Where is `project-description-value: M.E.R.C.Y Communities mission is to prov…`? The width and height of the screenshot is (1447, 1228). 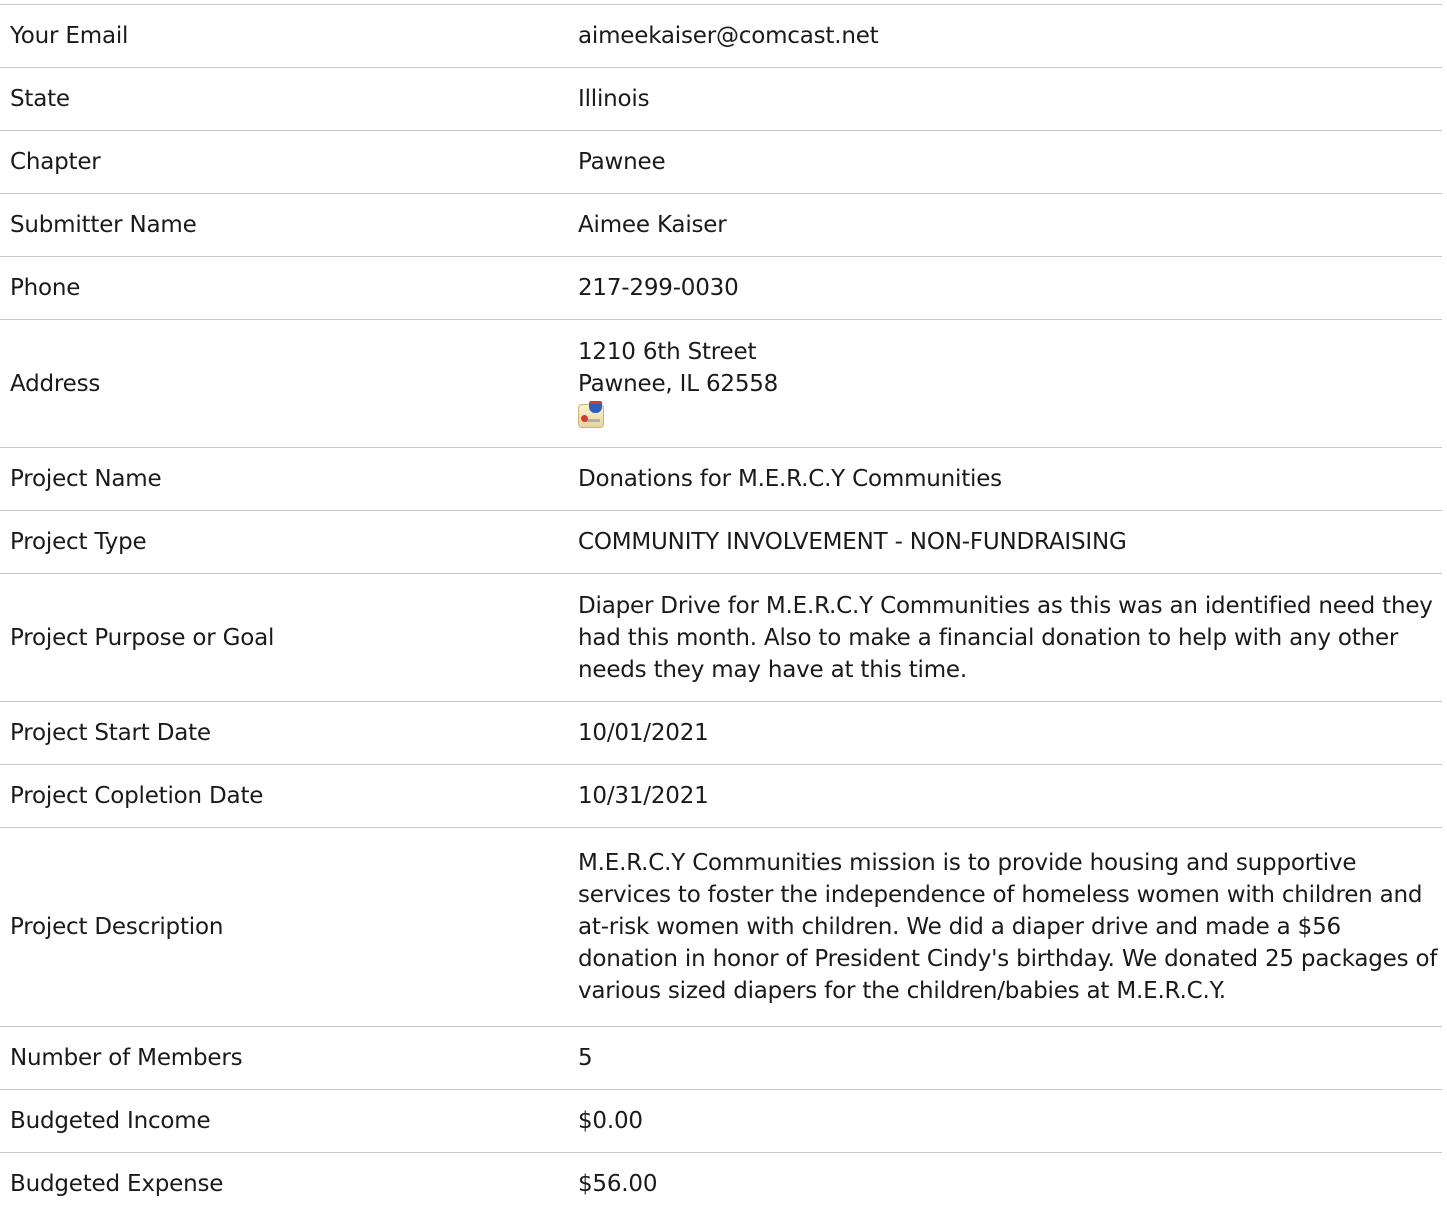
project-description-value: M.E.R.C.Y Communities mission is to prov… is located at coordinates (1008, 927).